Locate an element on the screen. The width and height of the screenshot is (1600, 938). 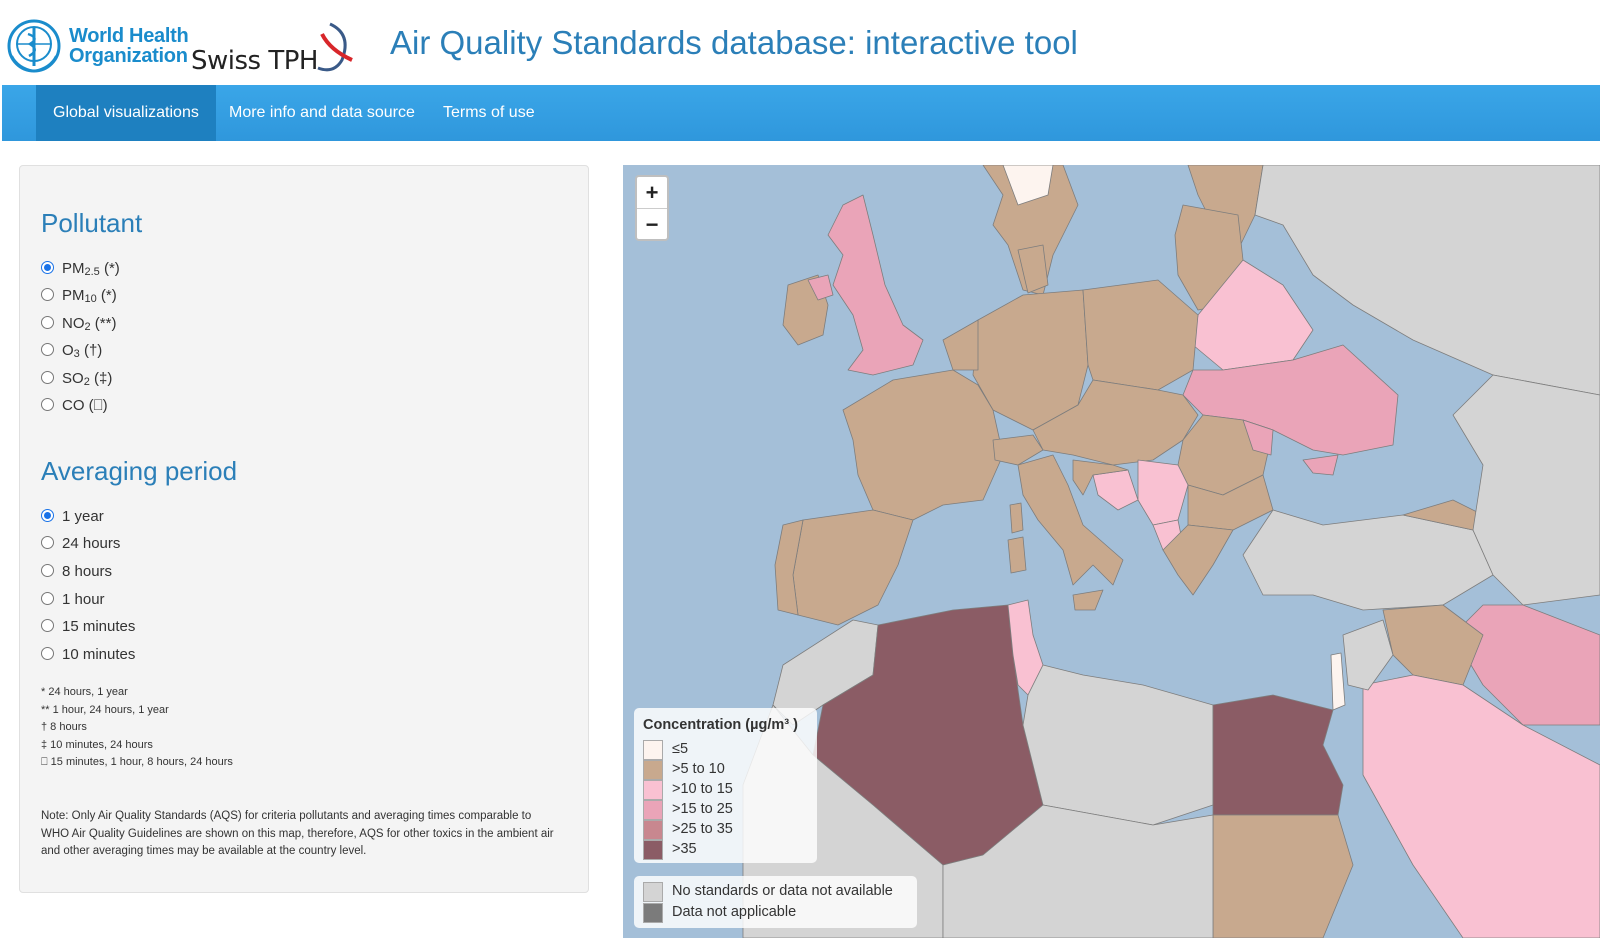
country-iraq is located at coordinates (1433, 645).